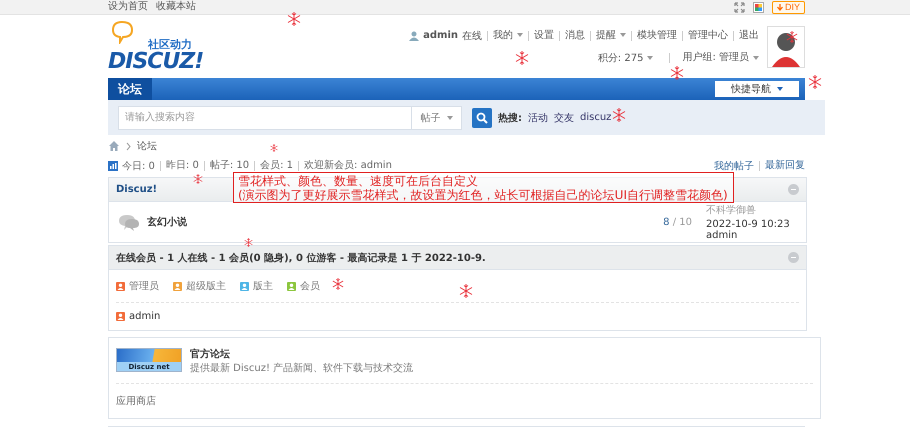 Image resolution: width=910 pixels, height=427 pixels. Describe the element at coordinates (538, 117) in the screenshot. I see `hot-search-link: 活动` at that location.